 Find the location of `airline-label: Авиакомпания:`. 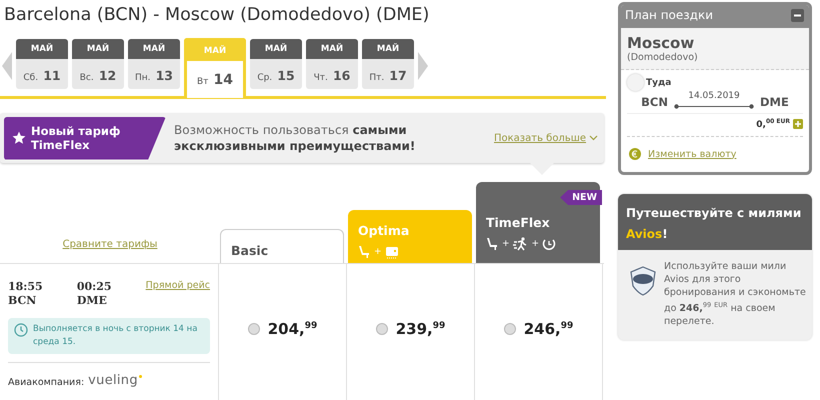

airline-label: Авиакомпания: is located at coordinates (46, 382).